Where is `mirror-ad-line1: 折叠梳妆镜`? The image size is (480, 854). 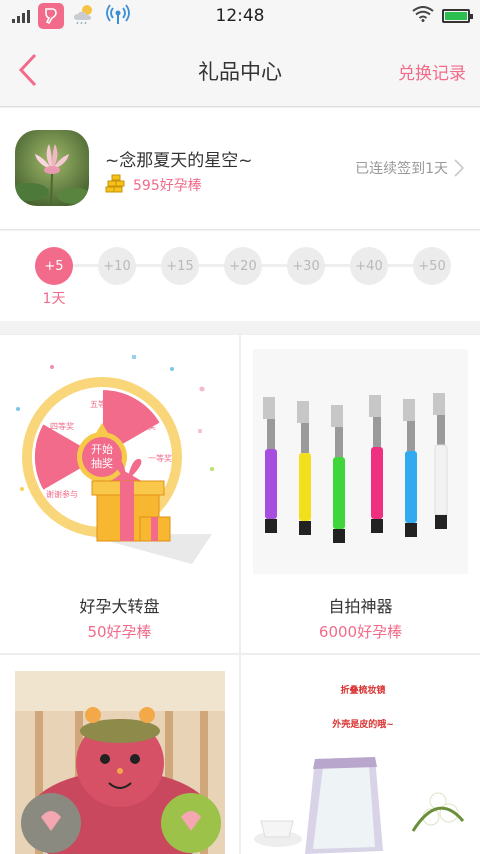
mirror-ad-line1: 折叠梳妆镜 is located at coordinates (362, 690).